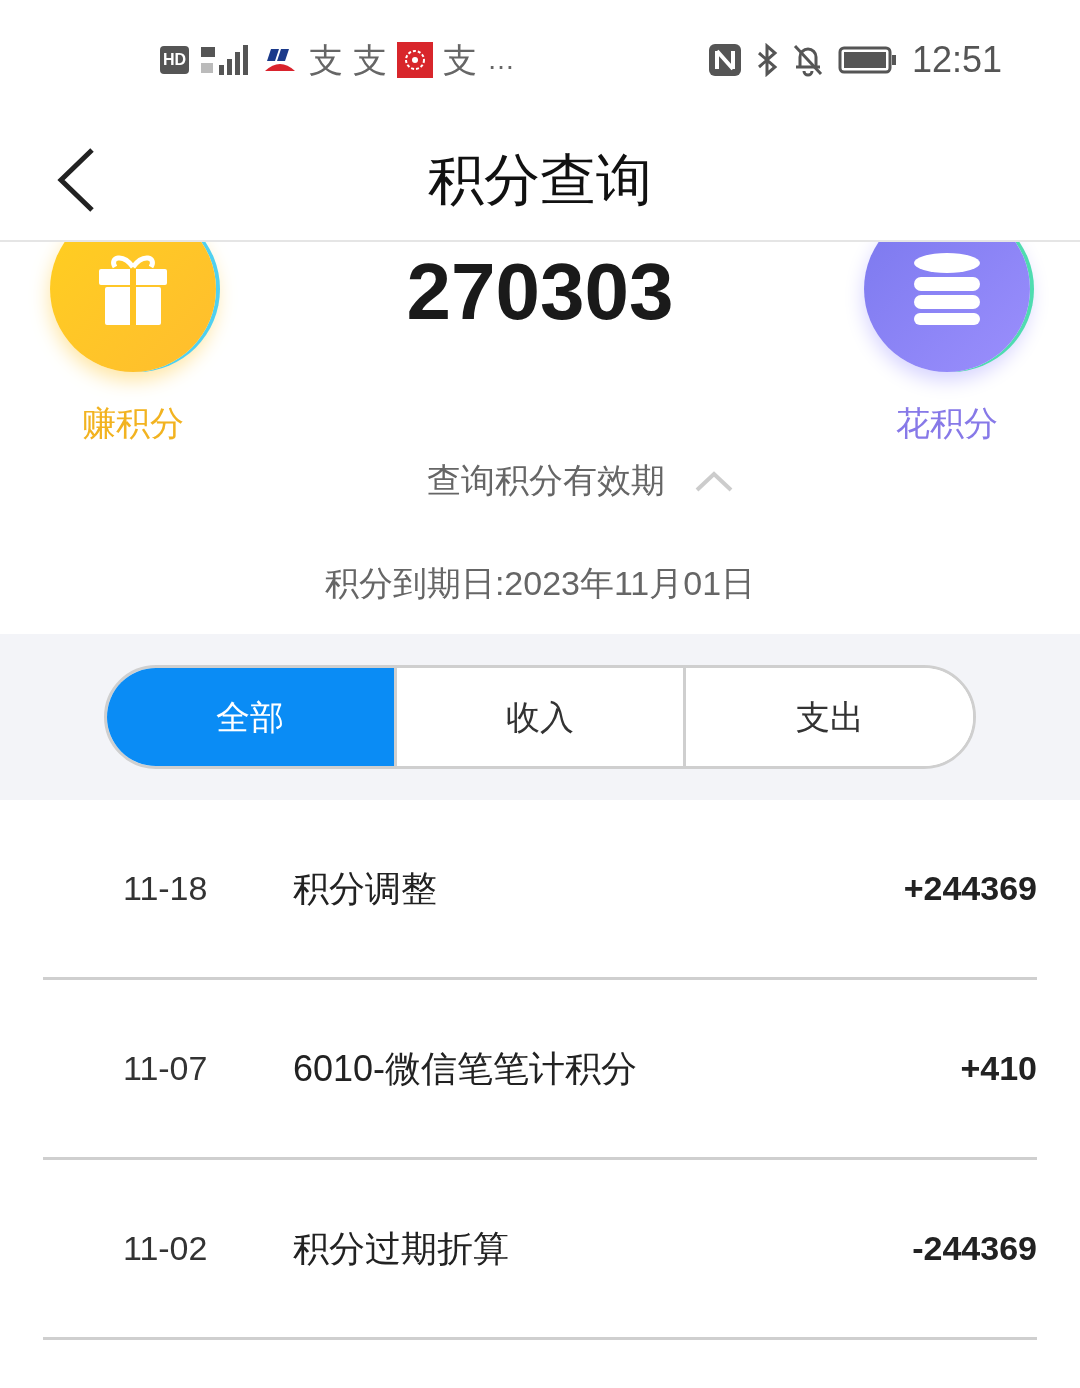  I want to click on clock-time: 12:51, so click(956, 60).